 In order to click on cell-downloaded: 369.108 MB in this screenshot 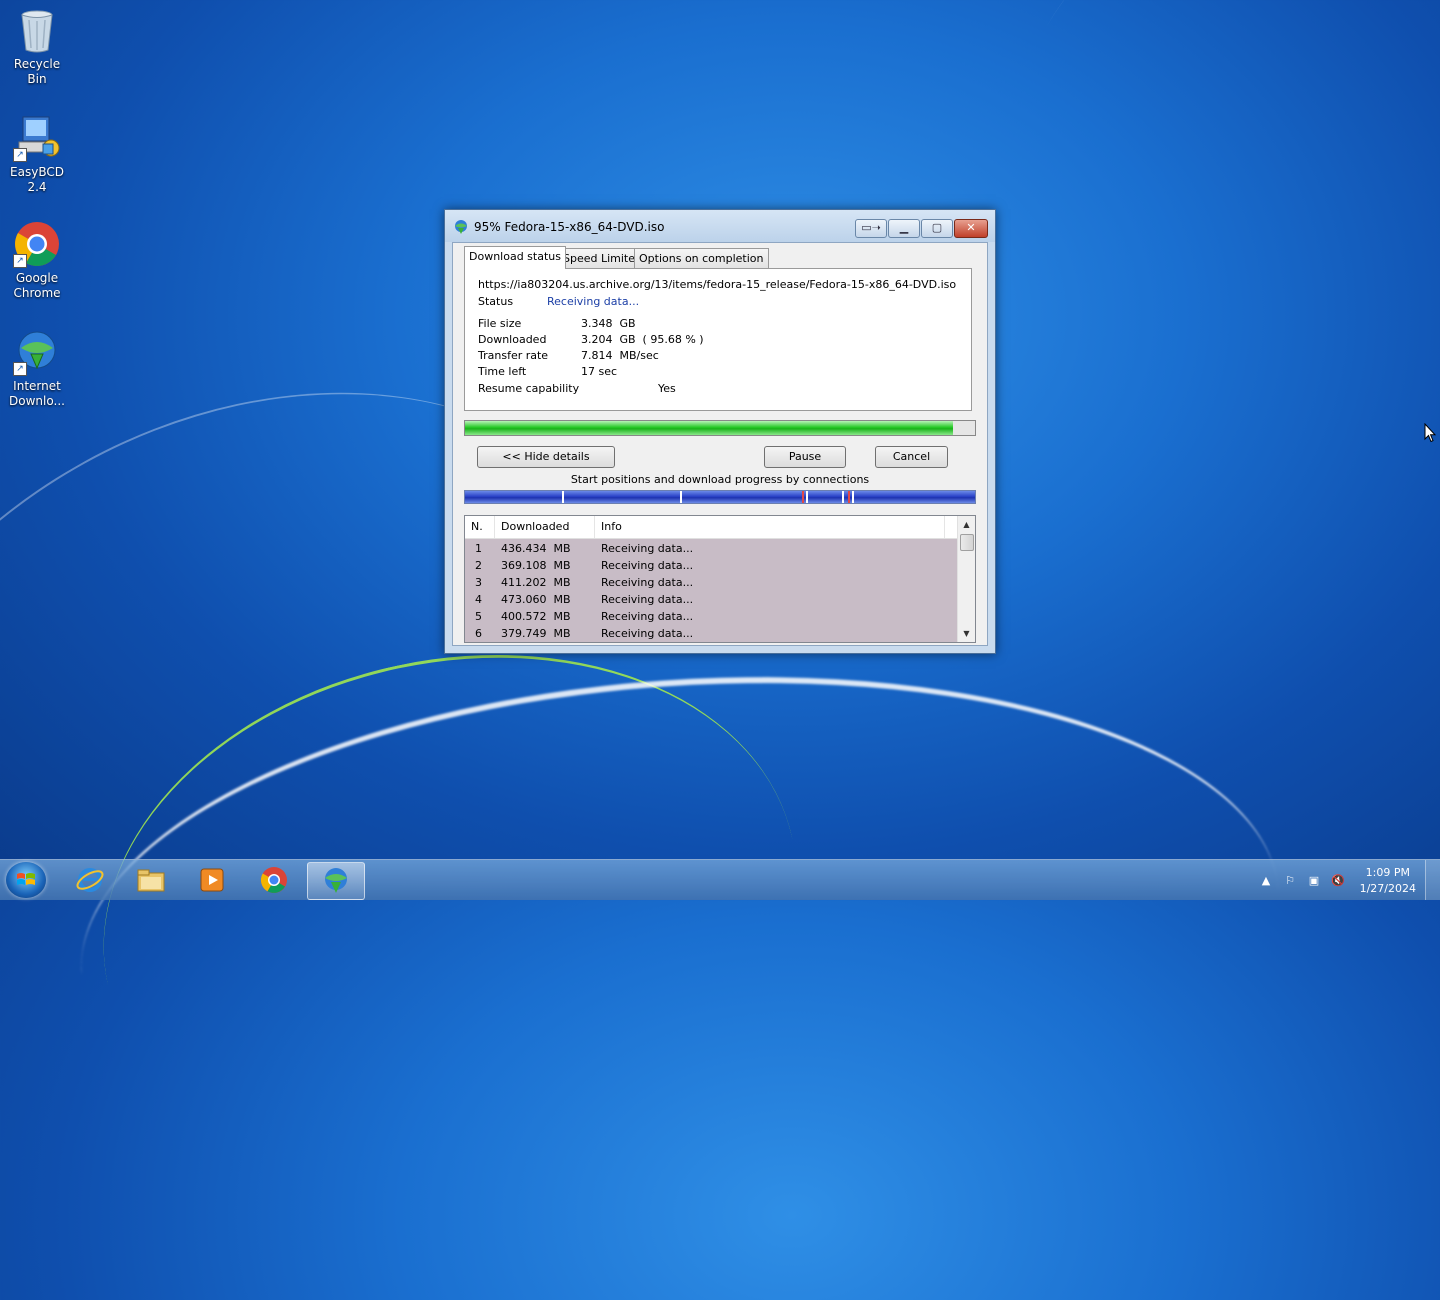, I will do `click(536, 565)`.